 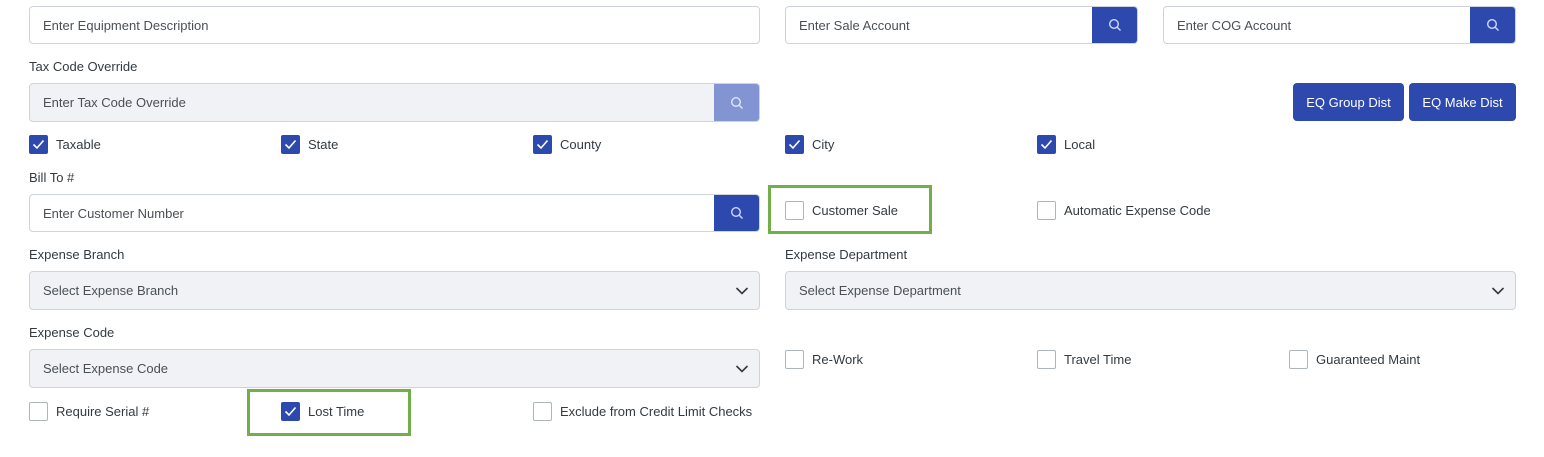 I want to click on county-label: County, so click(x=581, y=144).